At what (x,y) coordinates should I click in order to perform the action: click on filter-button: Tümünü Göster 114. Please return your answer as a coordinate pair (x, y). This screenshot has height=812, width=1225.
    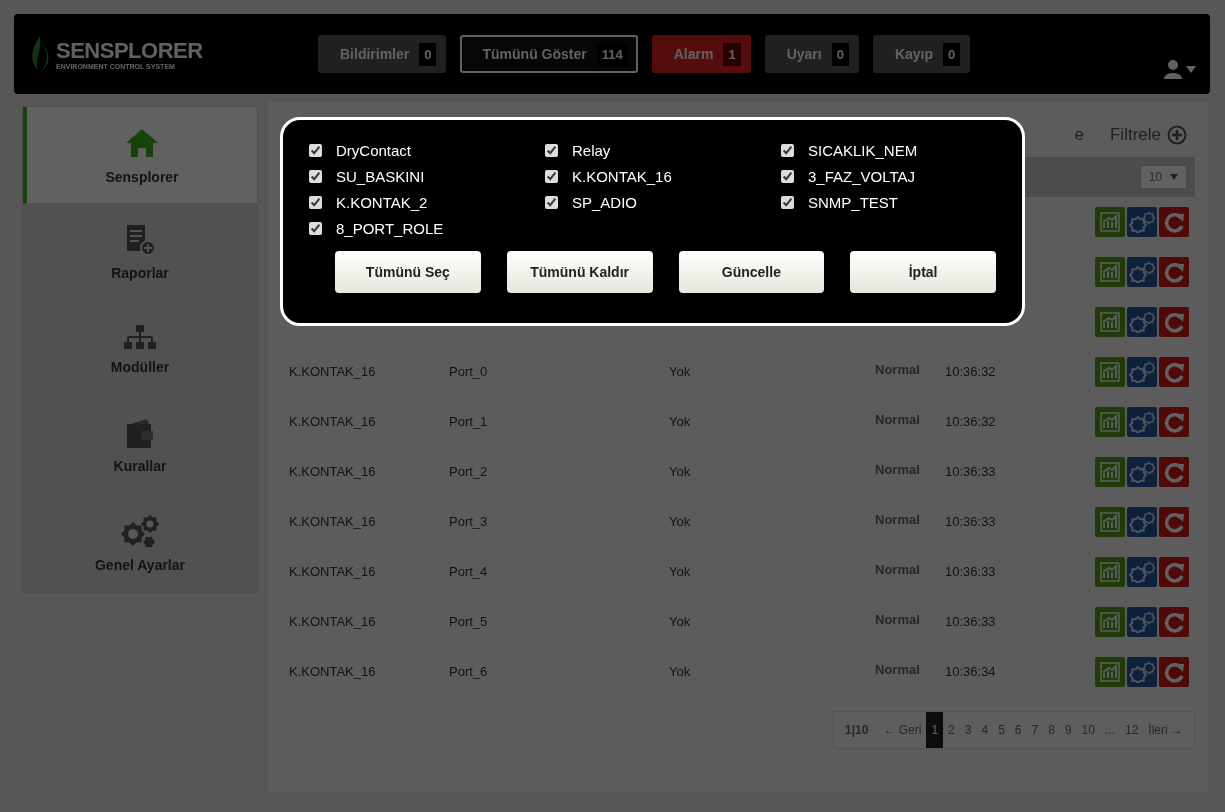
    Looking at the image, I should click on (549, 54).